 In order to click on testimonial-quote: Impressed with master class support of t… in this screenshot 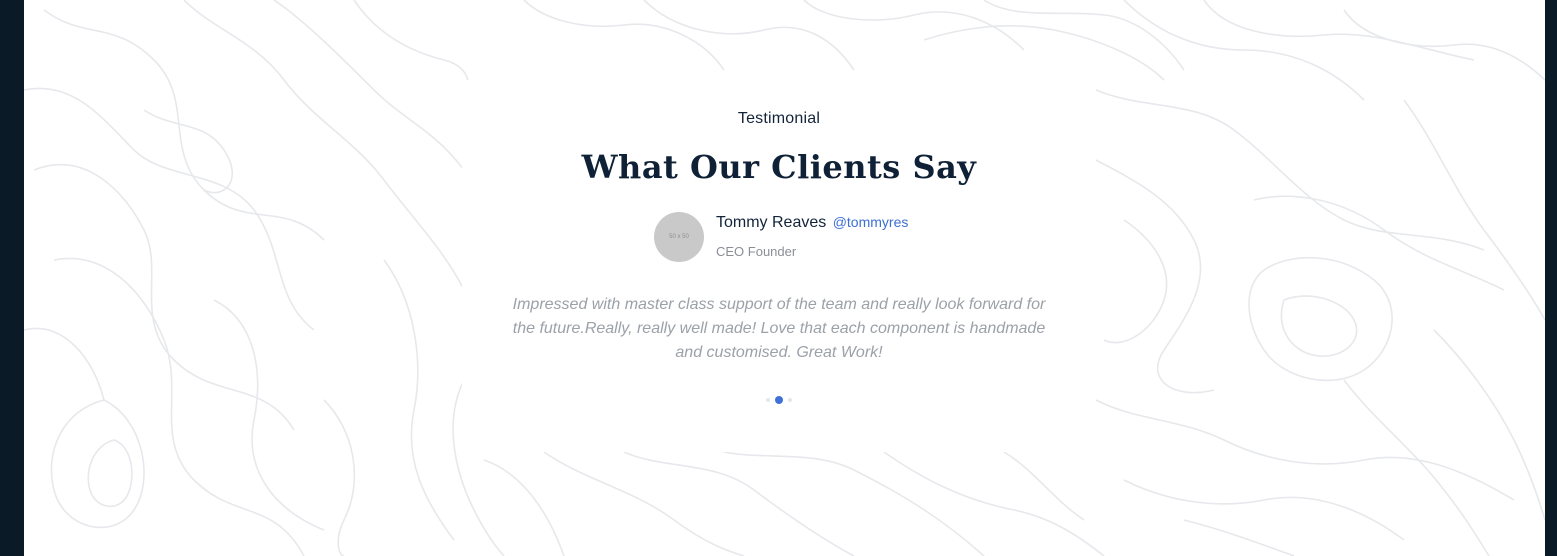, I will do `click(779, 328)`.